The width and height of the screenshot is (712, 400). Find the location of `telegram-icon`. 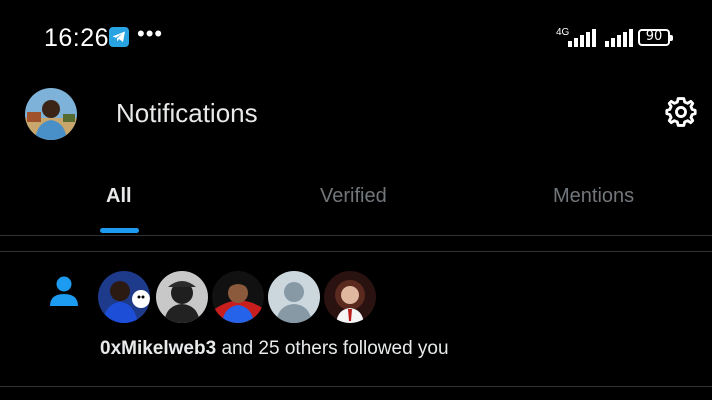

telegram-icon is located at coordinates (119, 37).